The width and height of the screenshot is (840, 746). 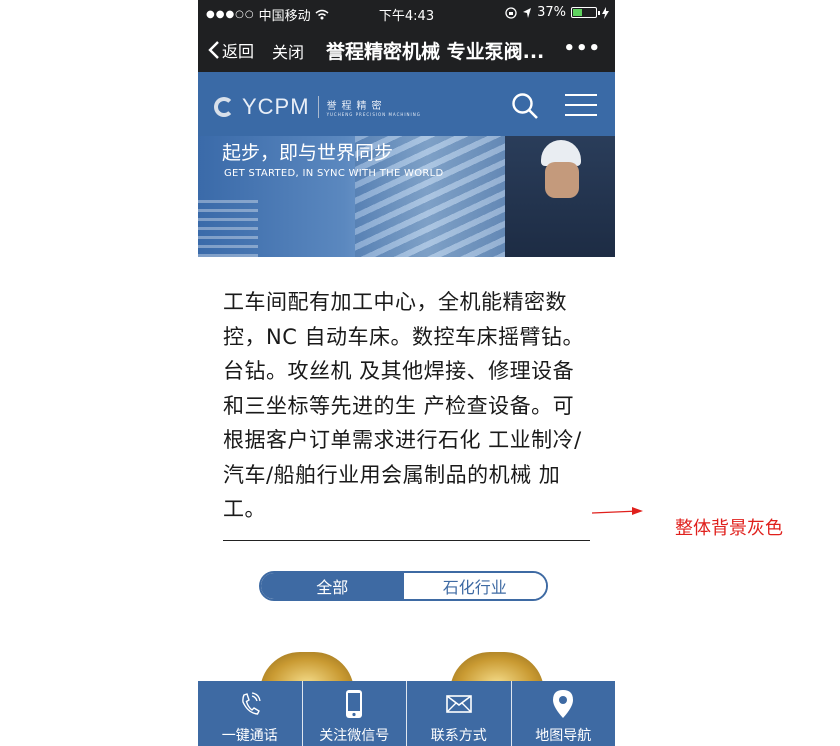 What do you see at coordinates (458, 704) in the screenshot?
I see `mail-icon` at bounding box center [458, 704].